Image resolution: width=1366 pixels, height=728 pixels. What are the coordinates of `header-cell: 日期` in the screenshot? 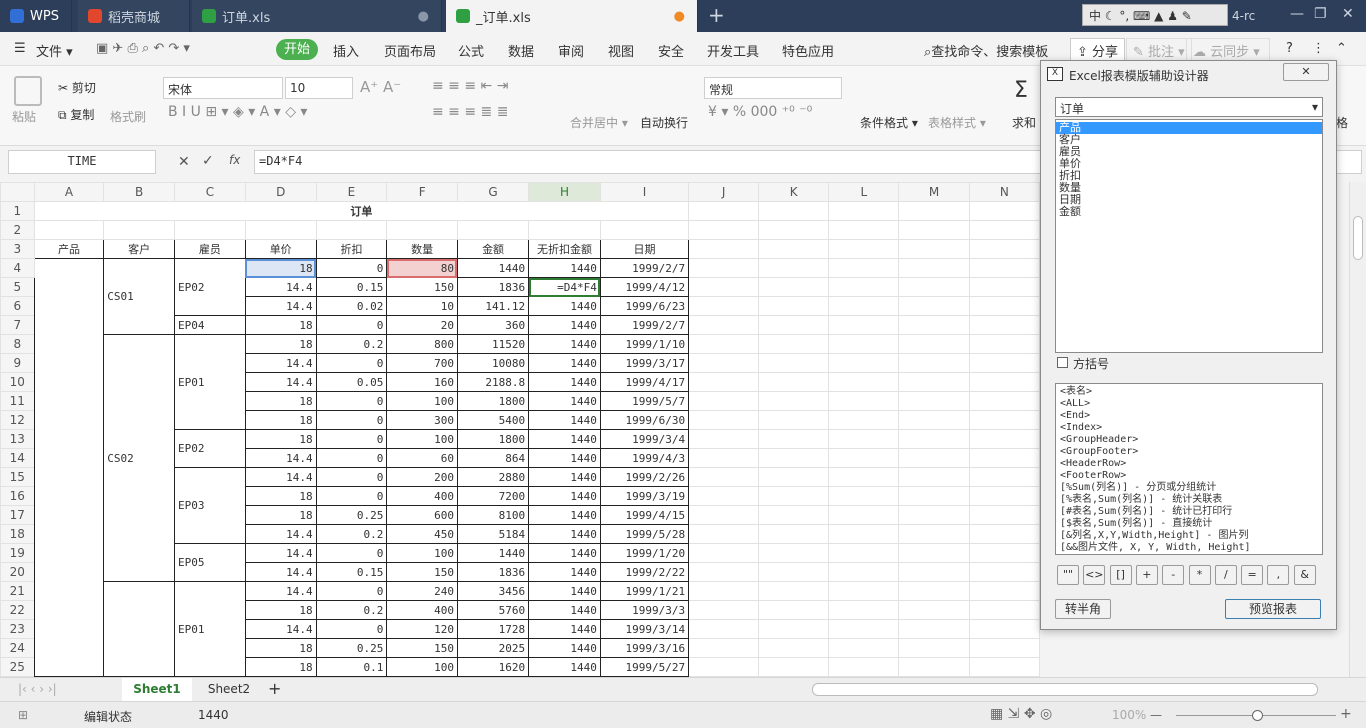 It's located at (644, 249).